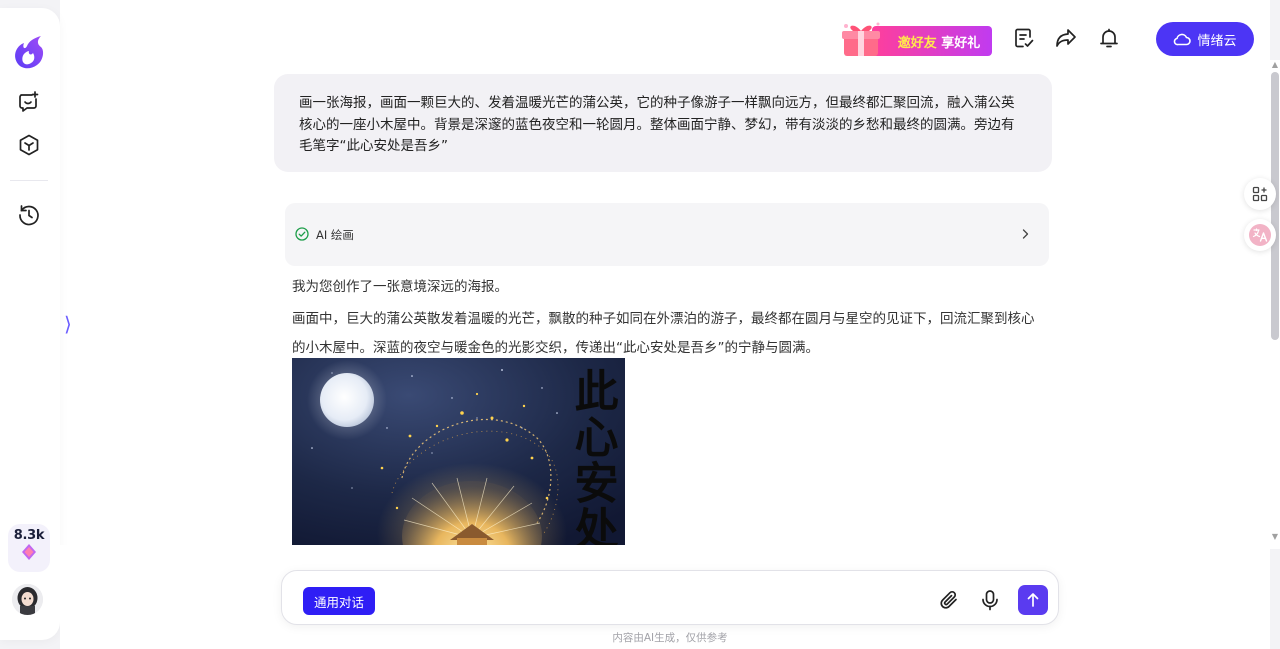 This screenshot has height=649, width=1280. What do you see at coordinates (961, 43) in the screenshot?
I see `invite-part2: 享好礼` at bounding box center [961, 43].